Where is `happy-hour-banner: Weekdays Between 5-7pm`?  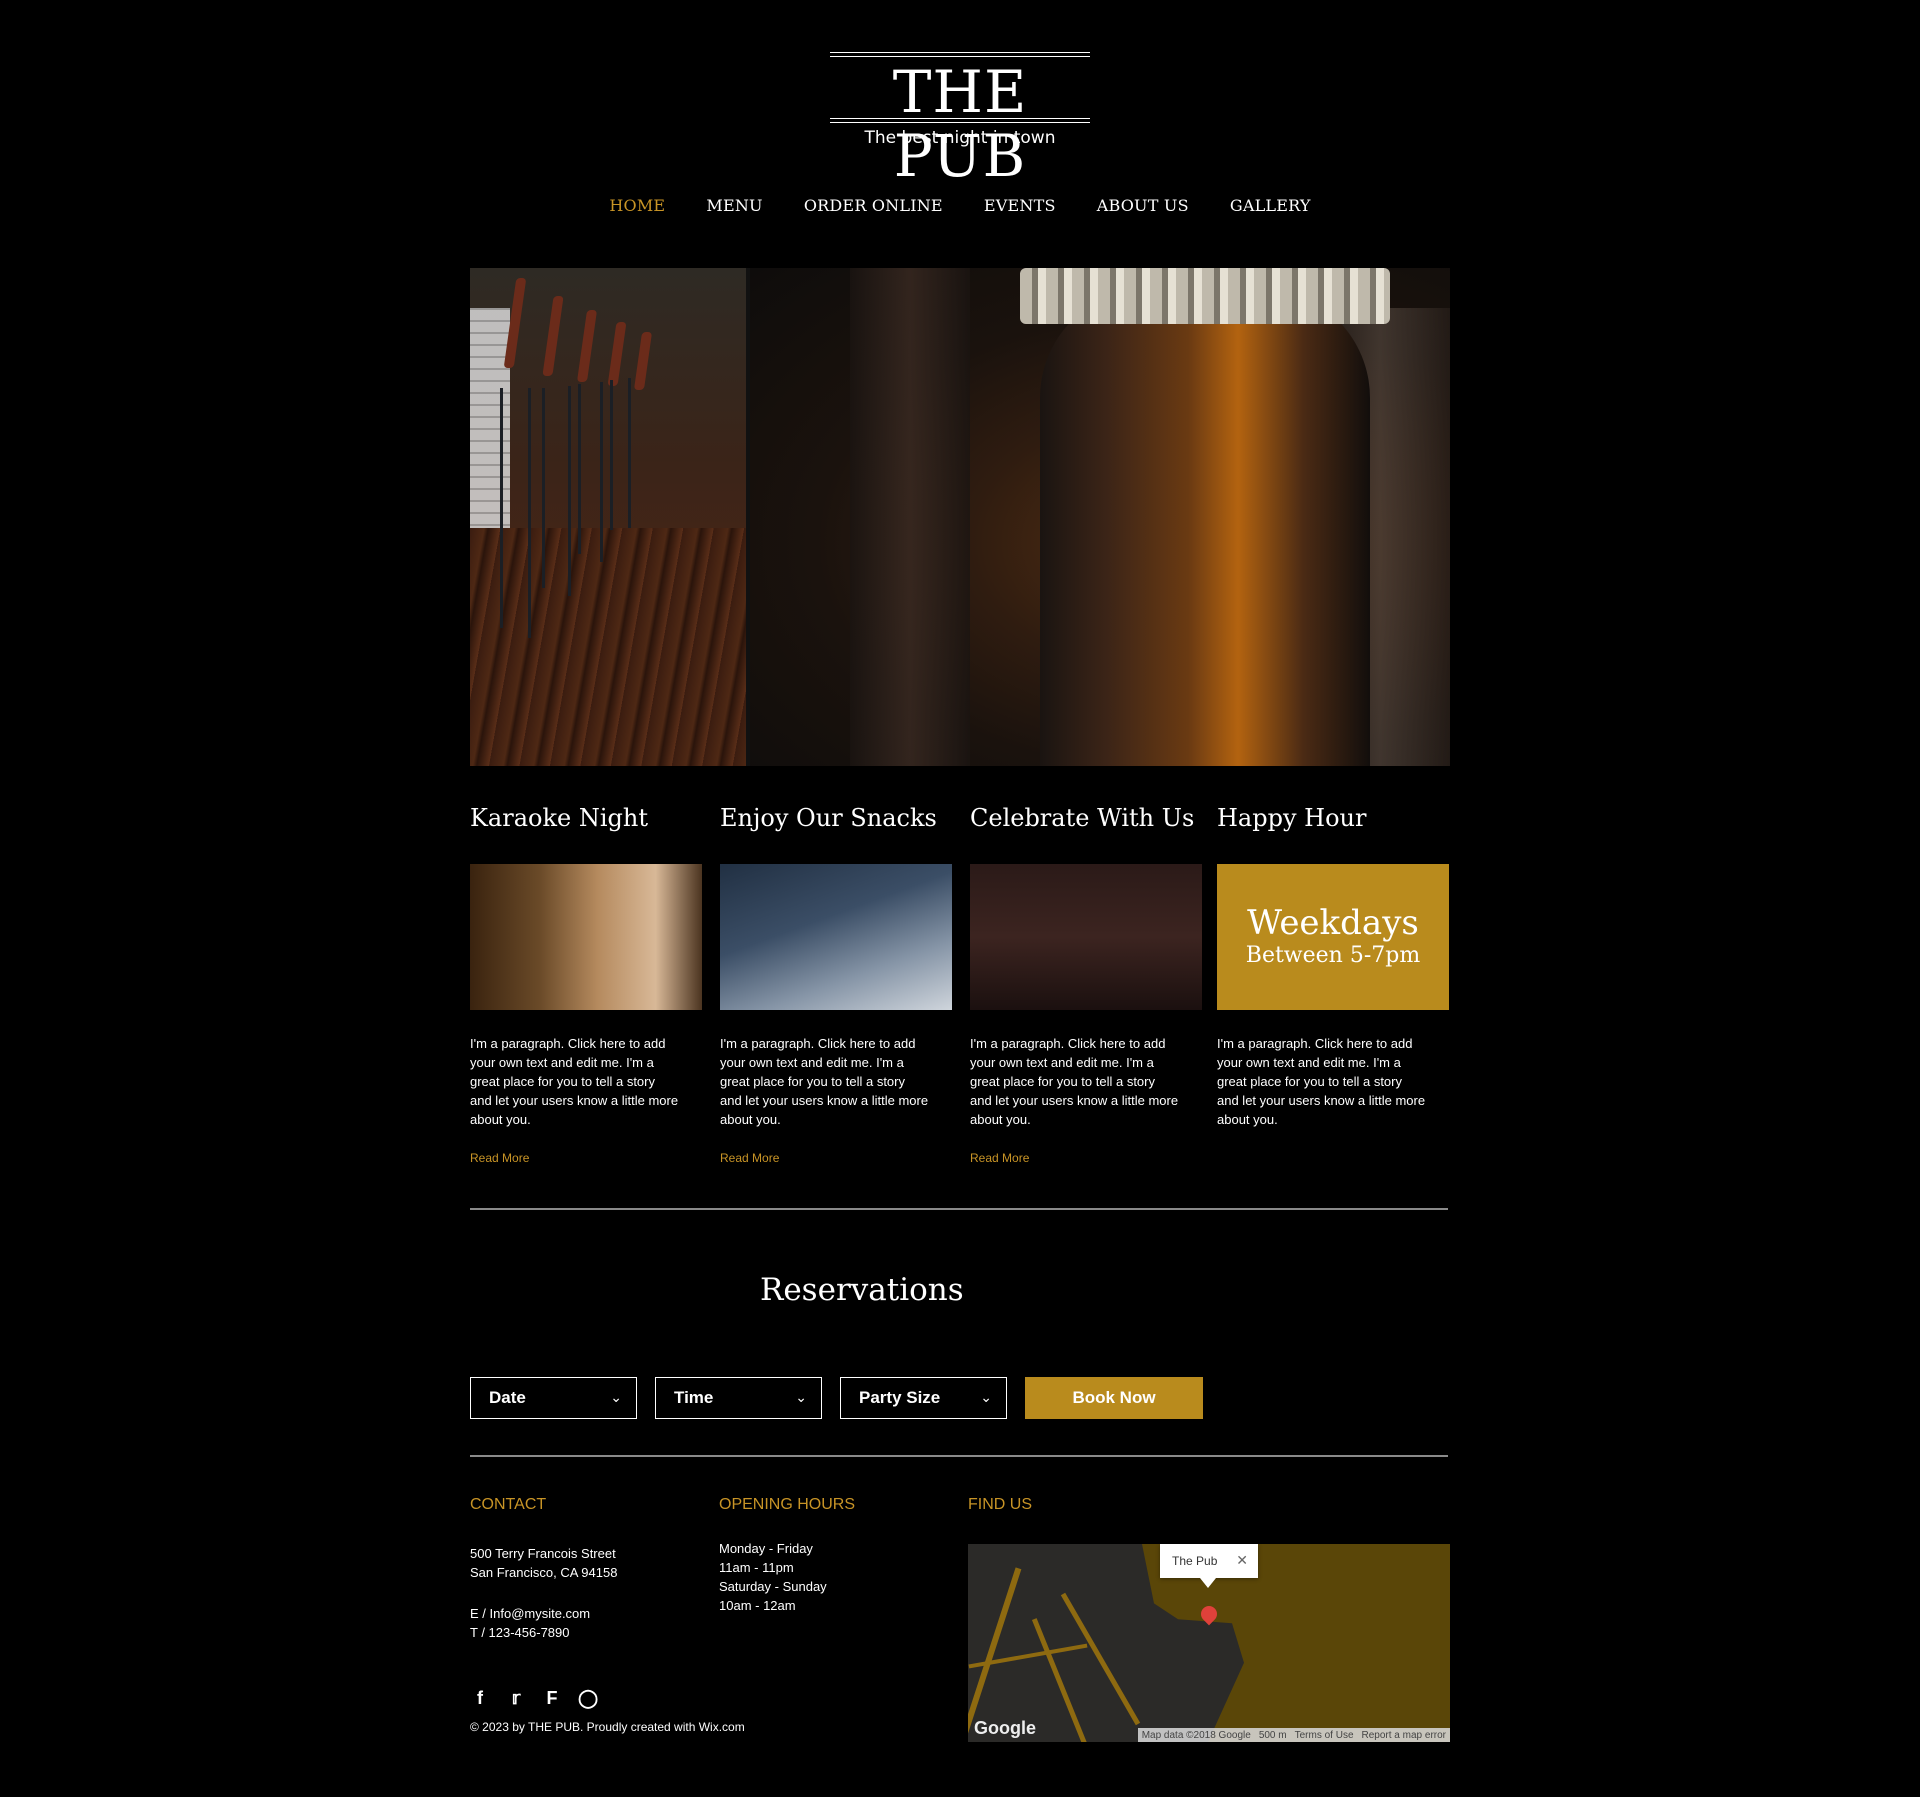
happy-hour-banner: Weekdays Between 5-7pm is located at coordinates (1333, 937).